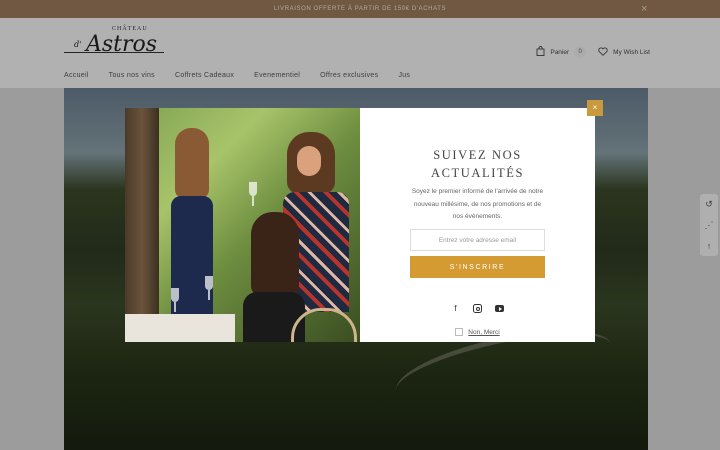 This screenshot has width=720, height=450. What do you see at coordinates (180, 328) in the screenshot?
I see `photo-tablecloth` at bounding box center [180, 328].